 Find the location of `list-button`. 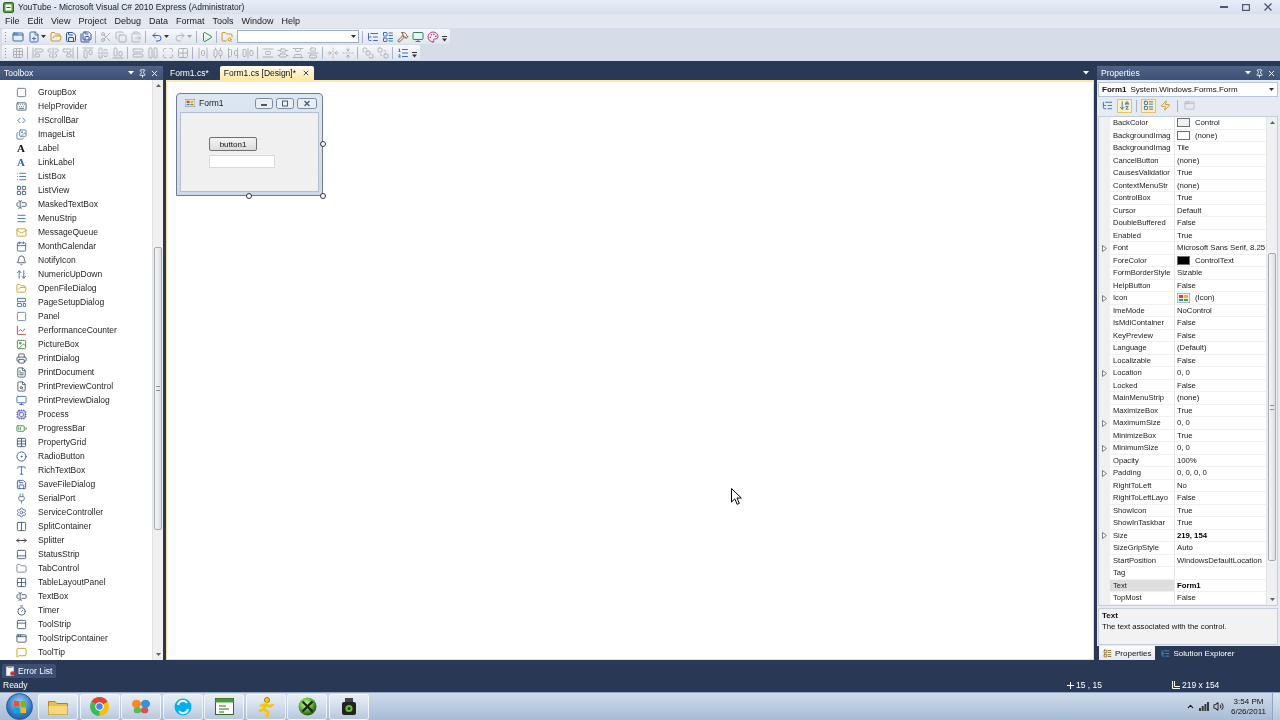

list-button is located at coordinates (1148, 105).